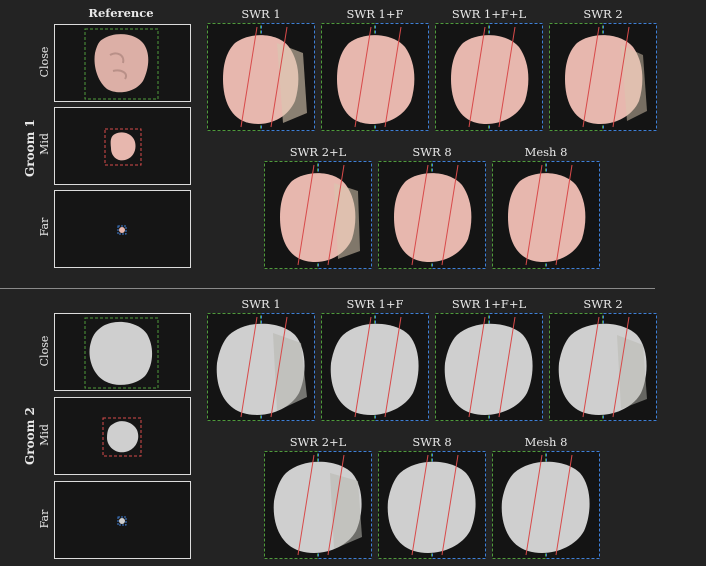 This screenshot has height=566, width=706. Describe the element at coordinates (30, 148) in the screenshot. I see `group-label-1: Groom 1` at that location.